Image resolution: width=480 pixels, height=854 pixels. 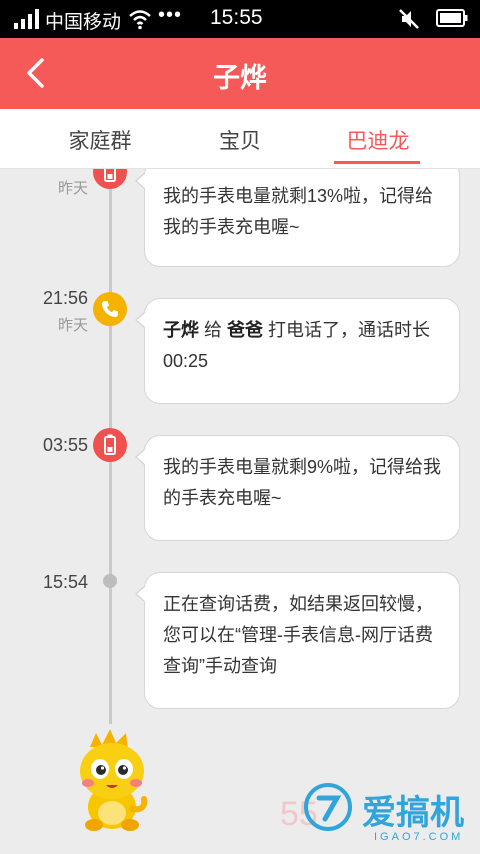 What do you see at coordinates (110, 581) in the screenshot?
I see `dot-icon` at bounding box center [110, 581].